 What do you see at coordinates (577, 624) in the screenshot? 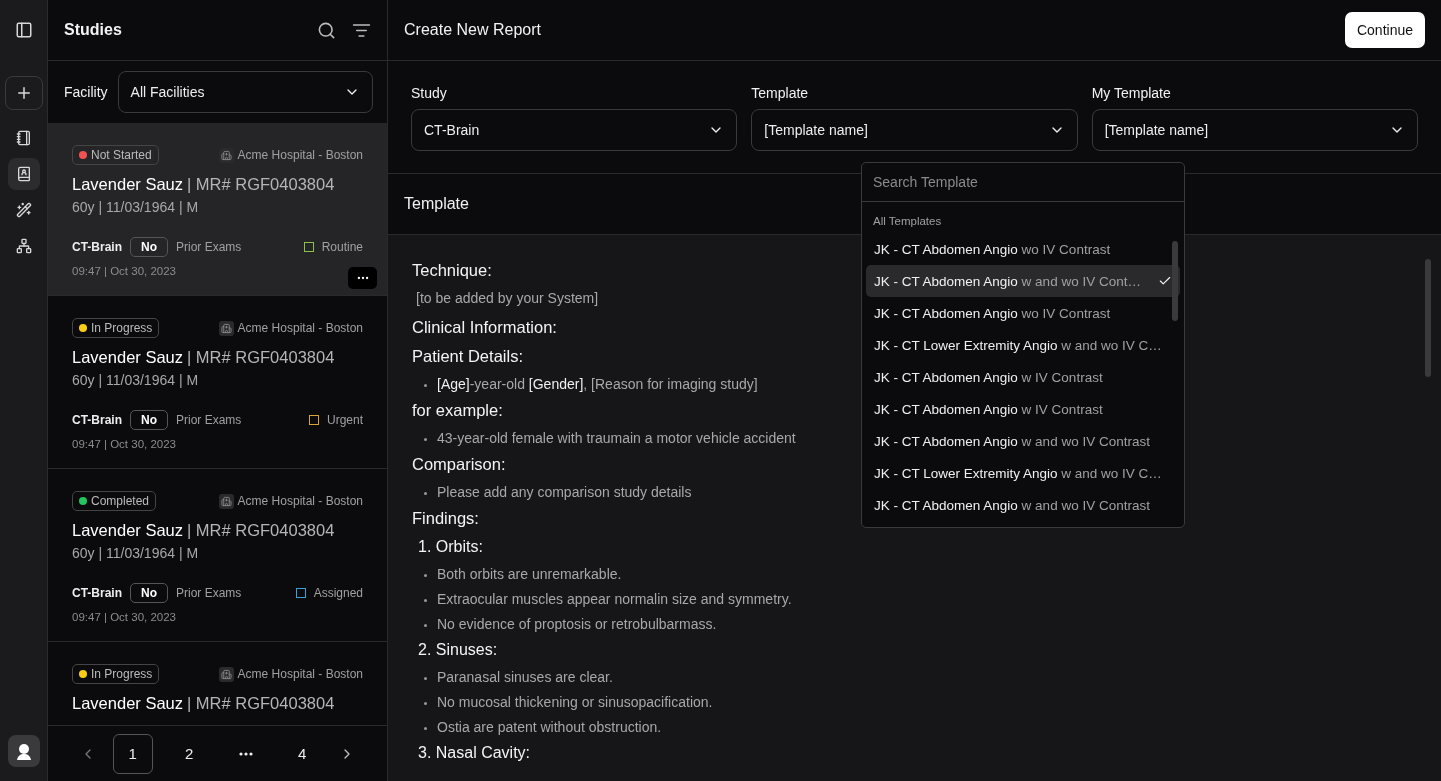
I see `report-line: No evidence of proptosis or retrobulbarmass.` at bounding box center [577, 624].